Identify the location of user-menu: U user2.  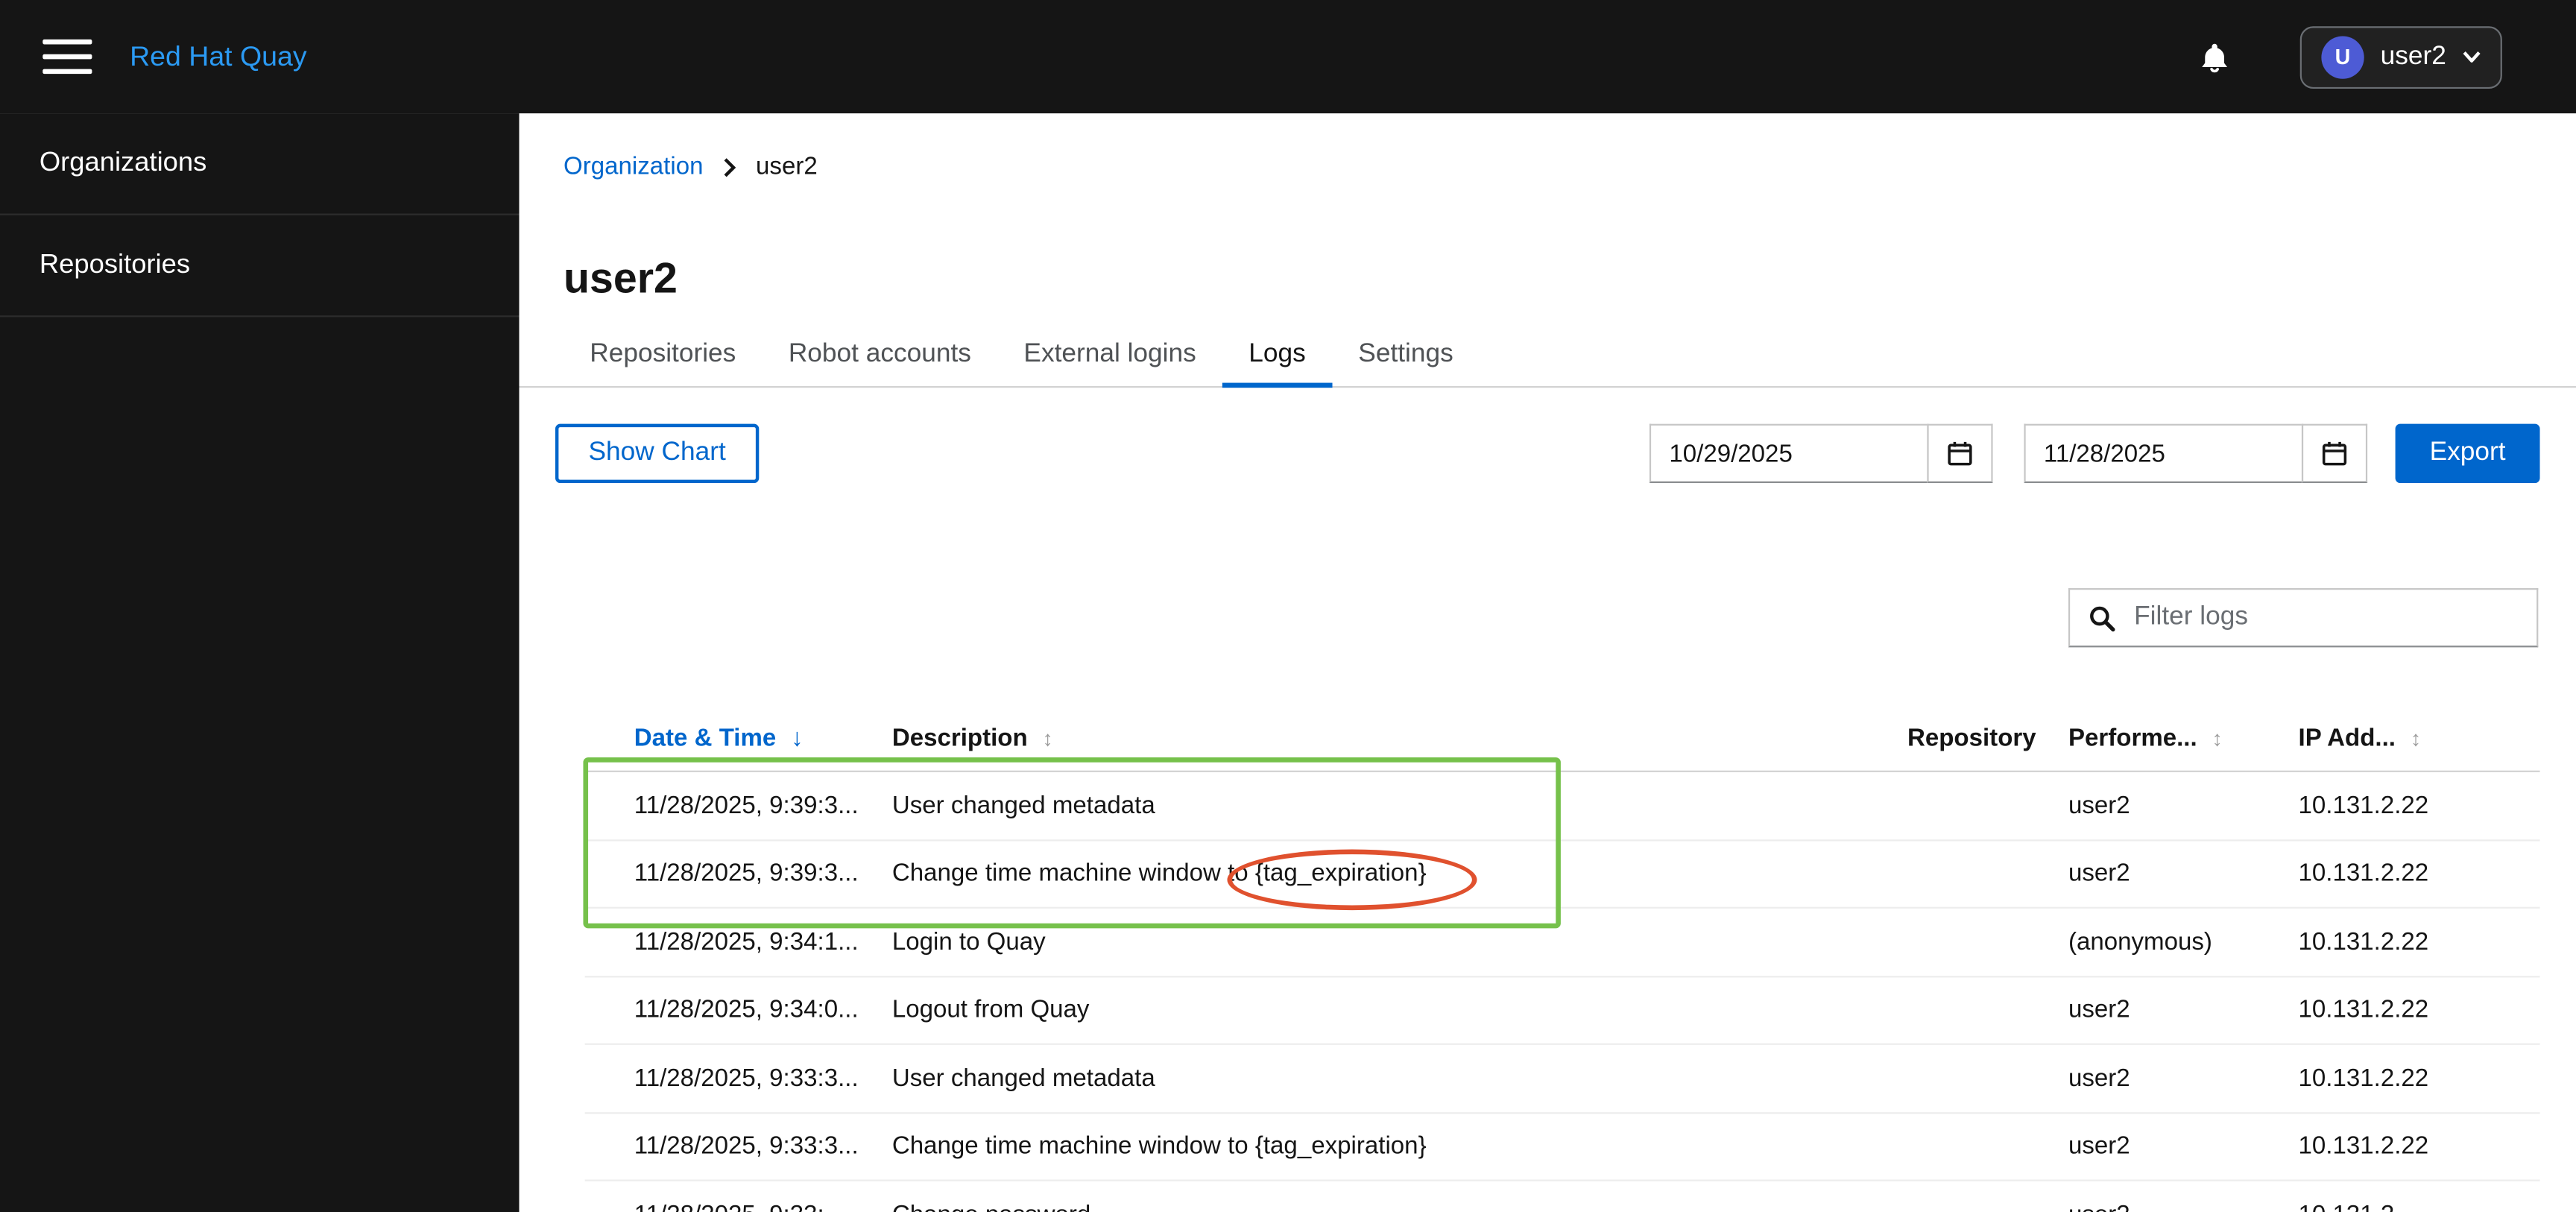
(2400, 56).